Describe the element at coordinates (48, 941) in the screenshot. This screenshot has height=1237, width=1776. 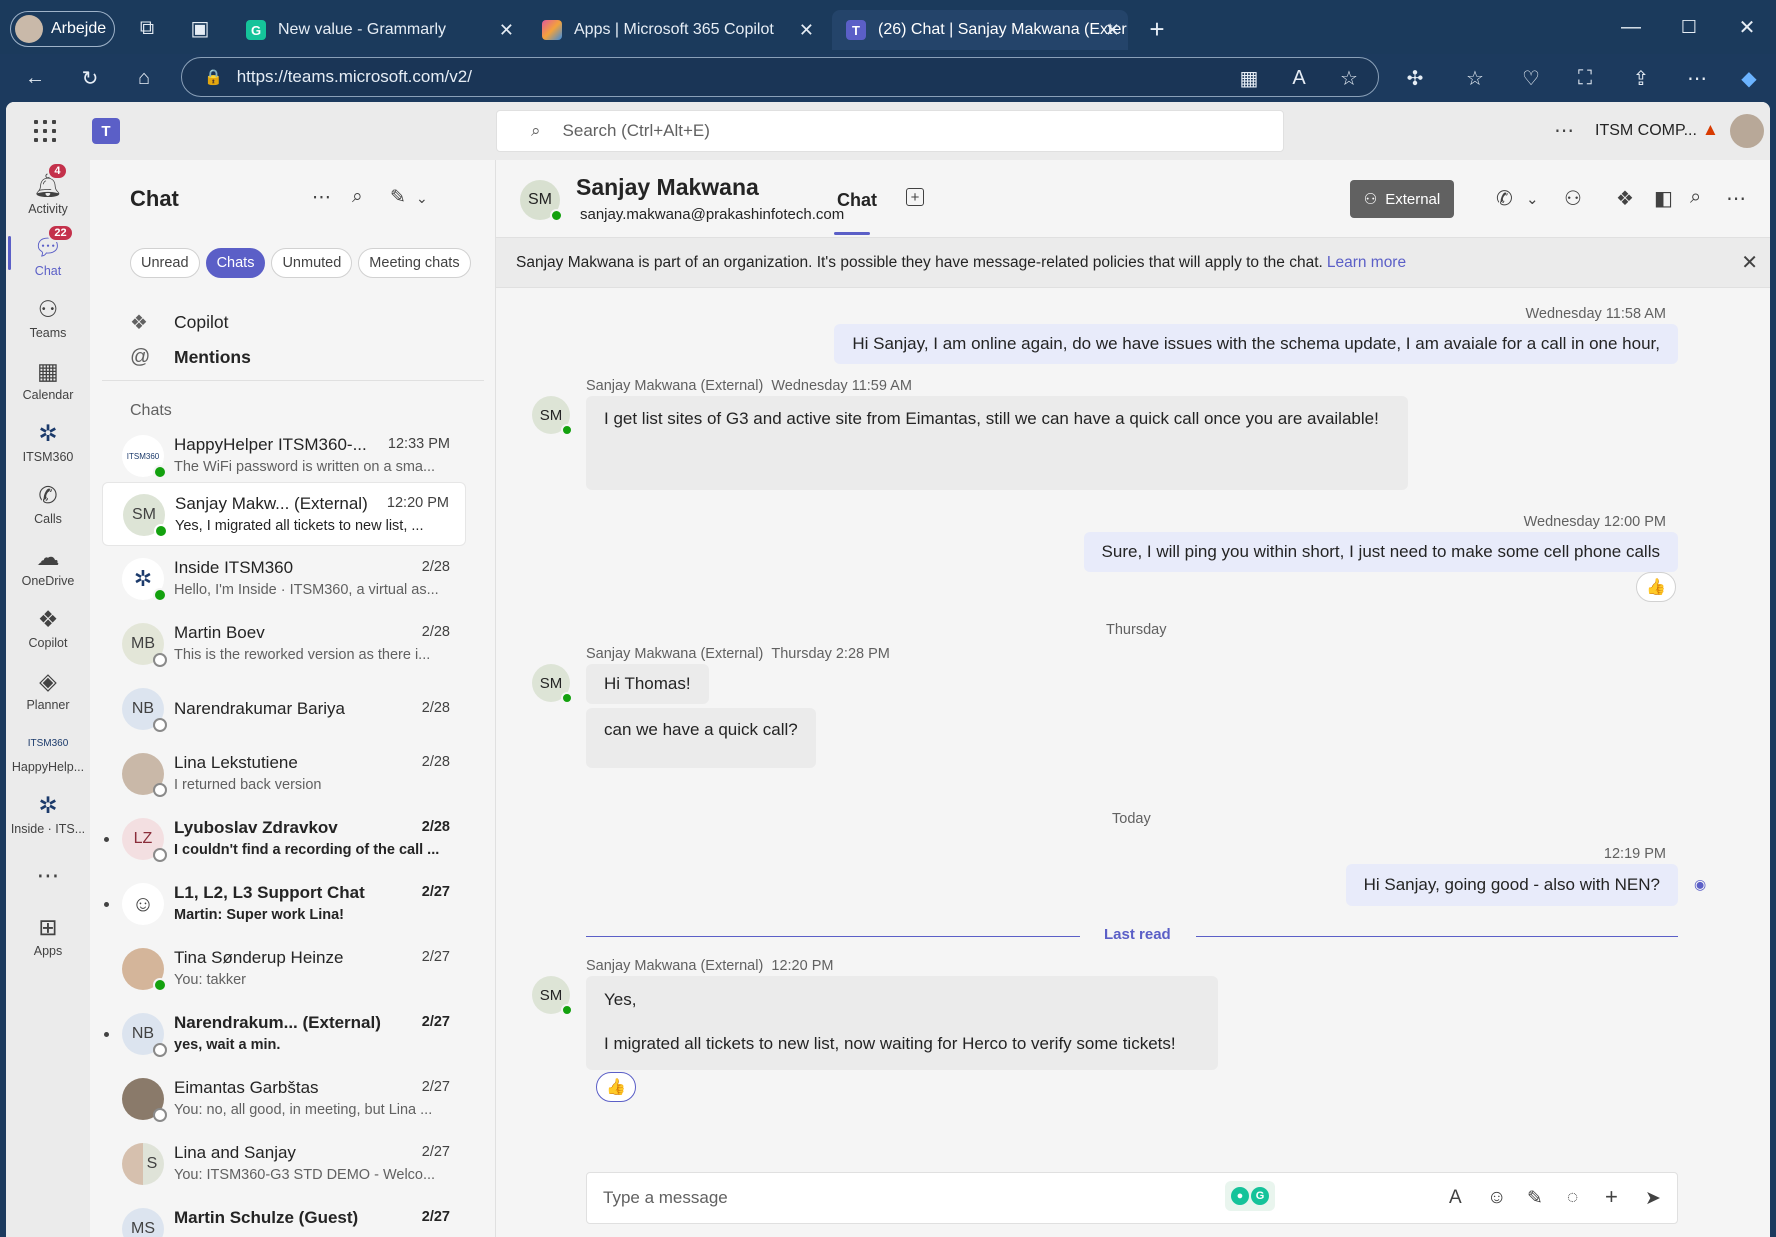
I see `rail-item-apps: ⊞ Apps` at that location.